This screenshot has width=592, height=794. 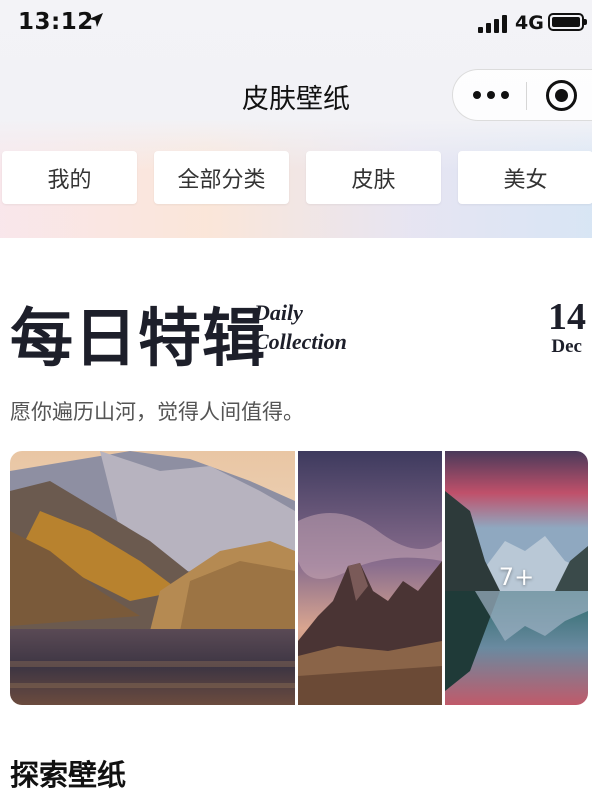 I want to click on wallpaper-lake-reflection: 7+, so click(x=516, y=578).